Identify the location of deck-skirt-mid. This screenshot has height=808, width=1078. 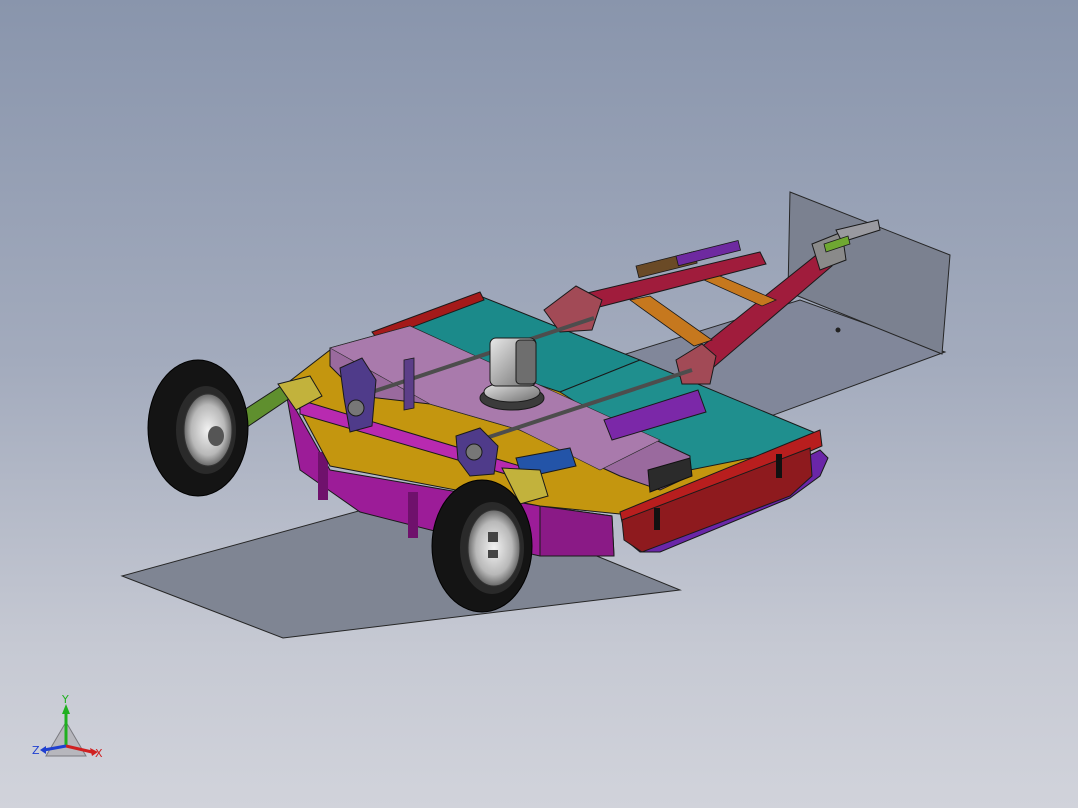
(577, 531).